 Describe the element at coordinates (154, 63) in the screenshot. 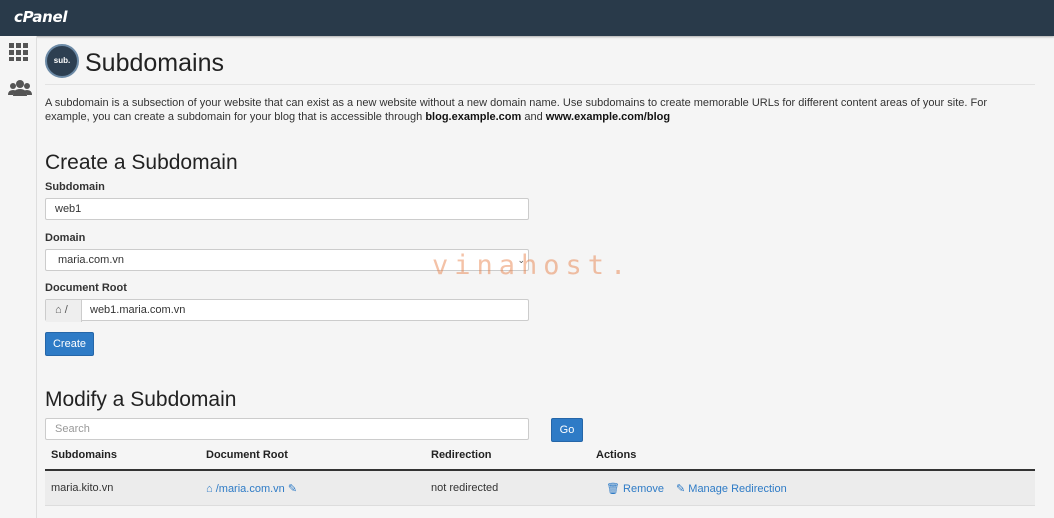

I see `page-title: Subdomains` at that location.